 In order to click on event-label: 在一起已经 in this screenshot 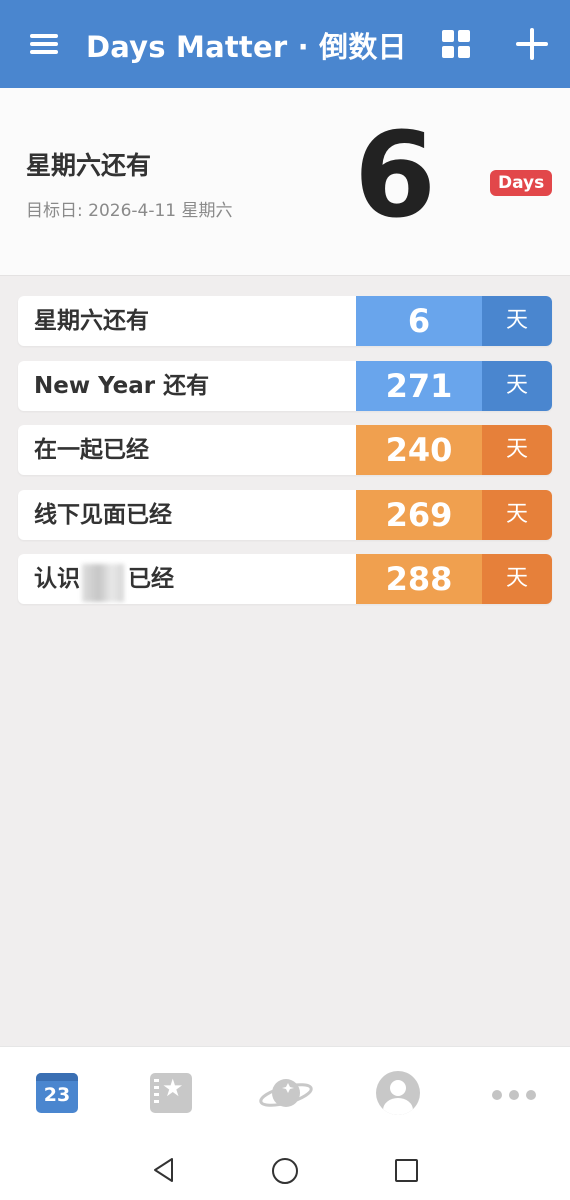, I will do `click(91, 450)`.